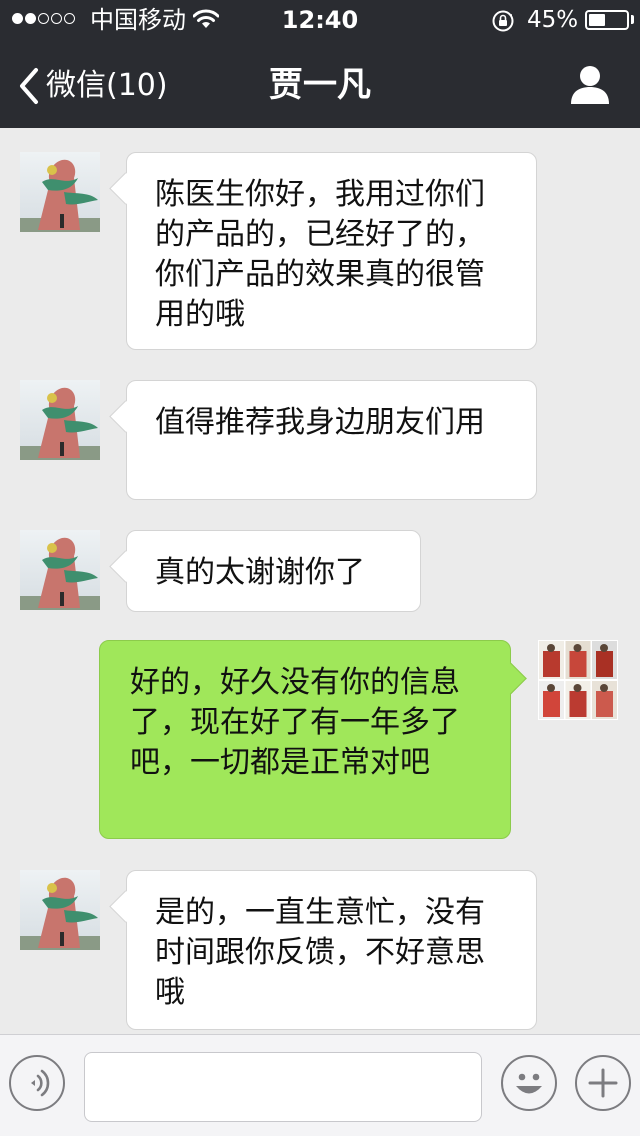 The image size is (640, 1136). I want to click on battery-level-fill, so click(597, 20).